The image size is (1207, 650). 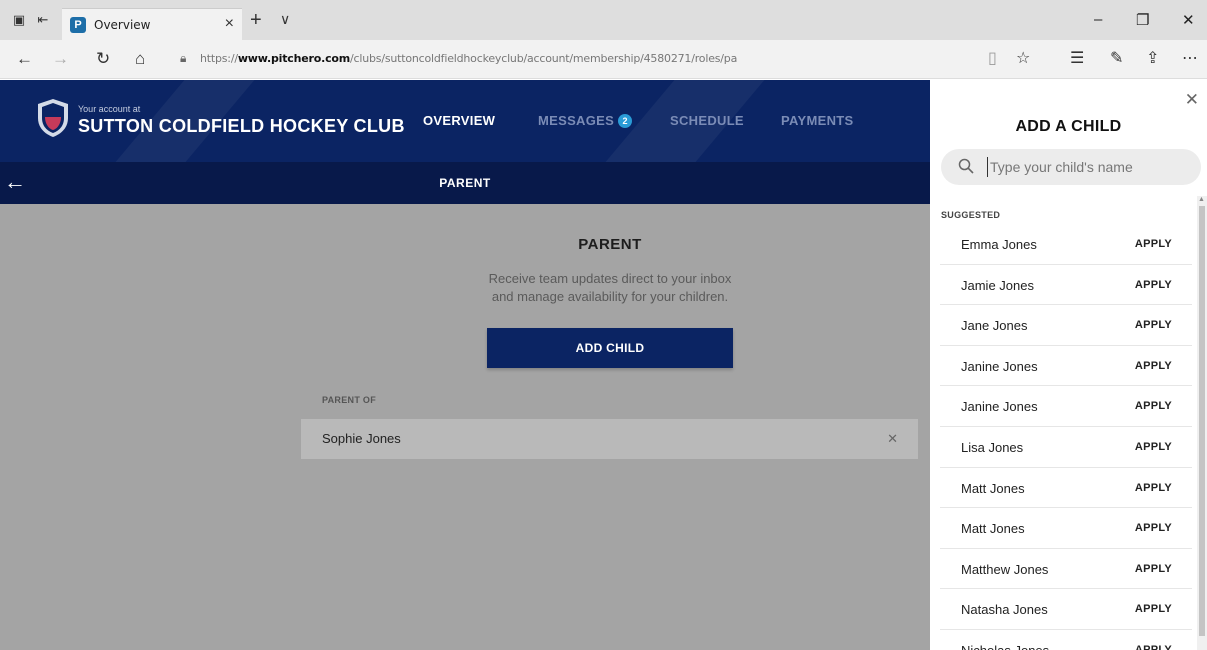 I want to click on more-icon: ⋯, so click(x=1190, y=59).